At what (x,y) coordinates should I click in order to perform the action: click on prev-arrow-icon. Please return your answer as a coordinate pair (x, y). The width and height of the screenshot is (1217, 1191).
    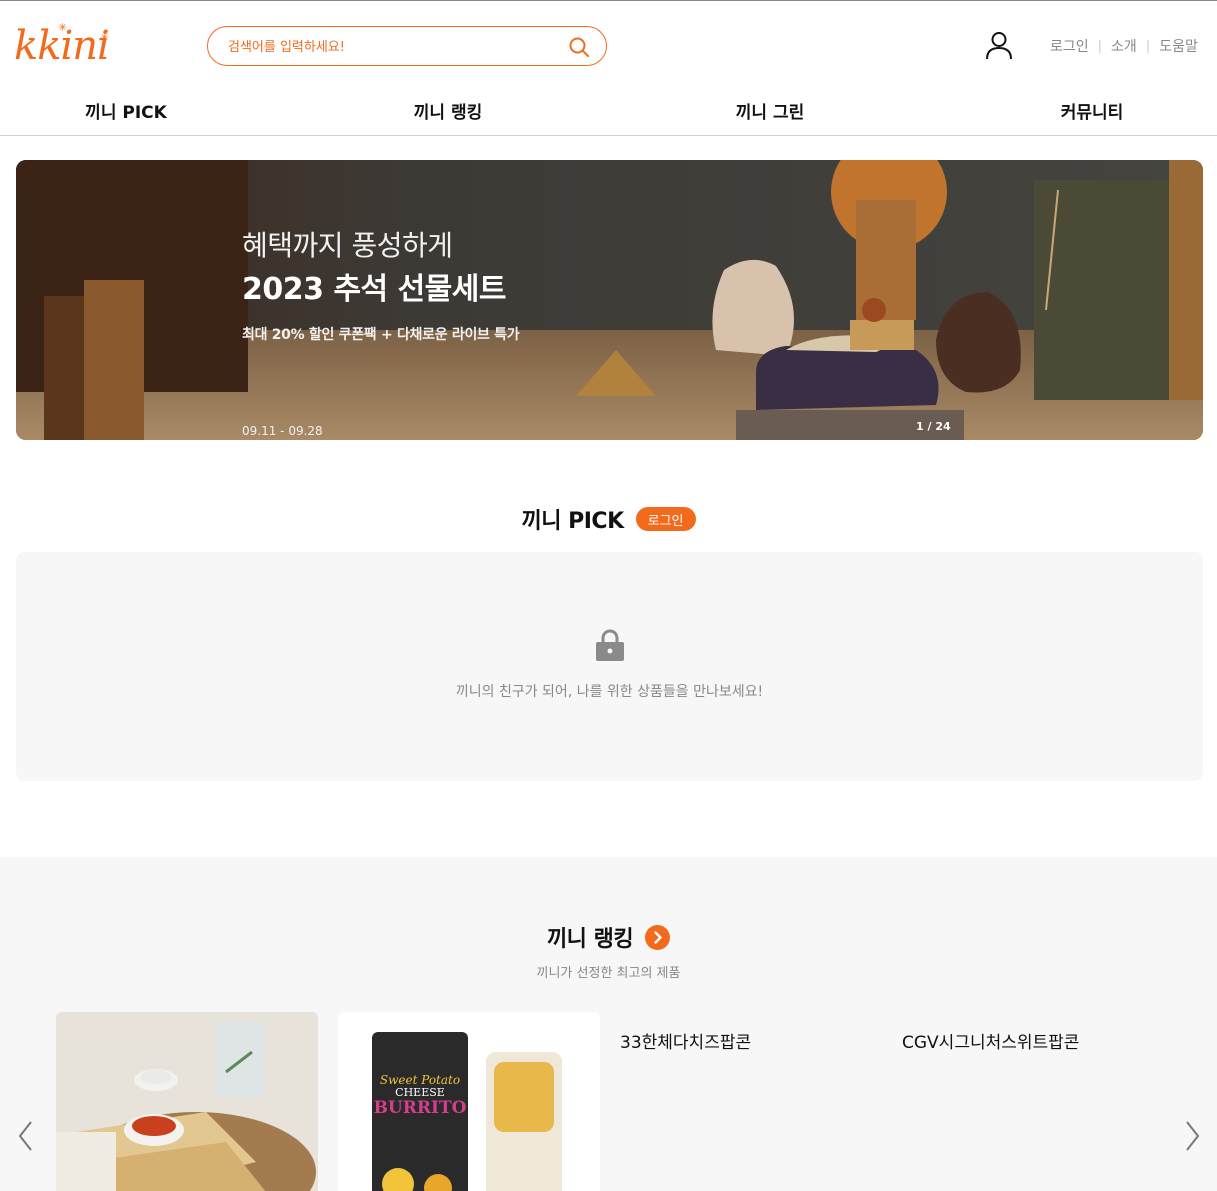
    Looking at the image, I should click on (26, 1136).